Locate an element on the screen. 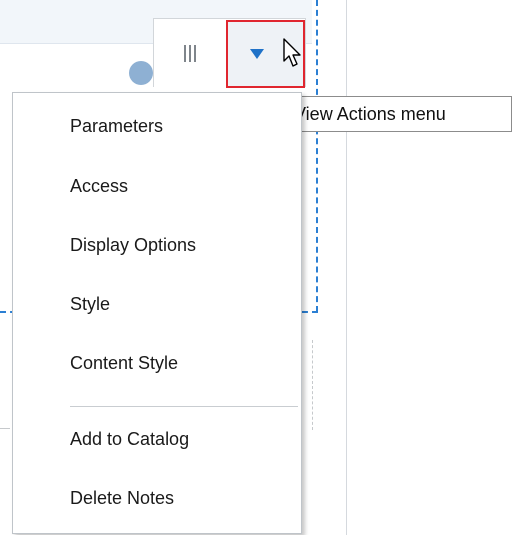 The image size is (512, 535). menu-item-add-to-catalog: Add to Catalog is located at coordinates (129, 439).